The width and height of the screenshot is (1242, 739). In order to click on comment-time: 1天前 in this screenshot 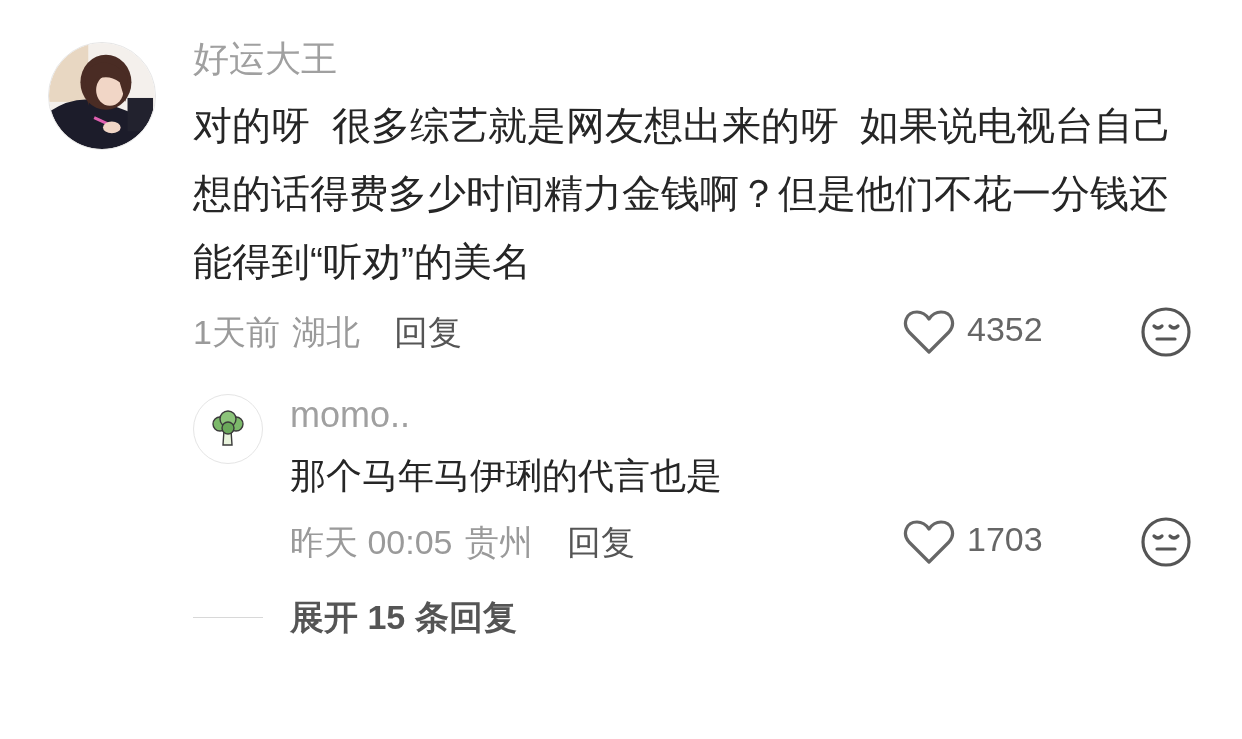, I will do `click(236, 332)`.